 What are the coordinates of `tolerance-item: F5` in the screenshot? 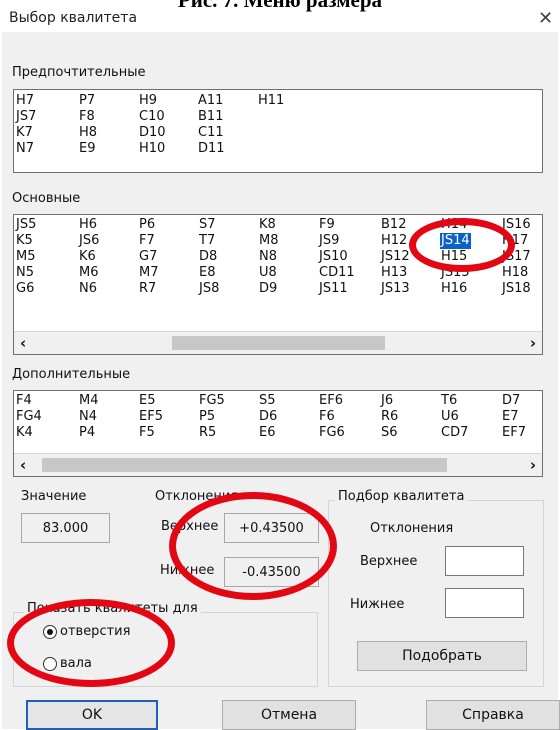 It's located at (151, 433).